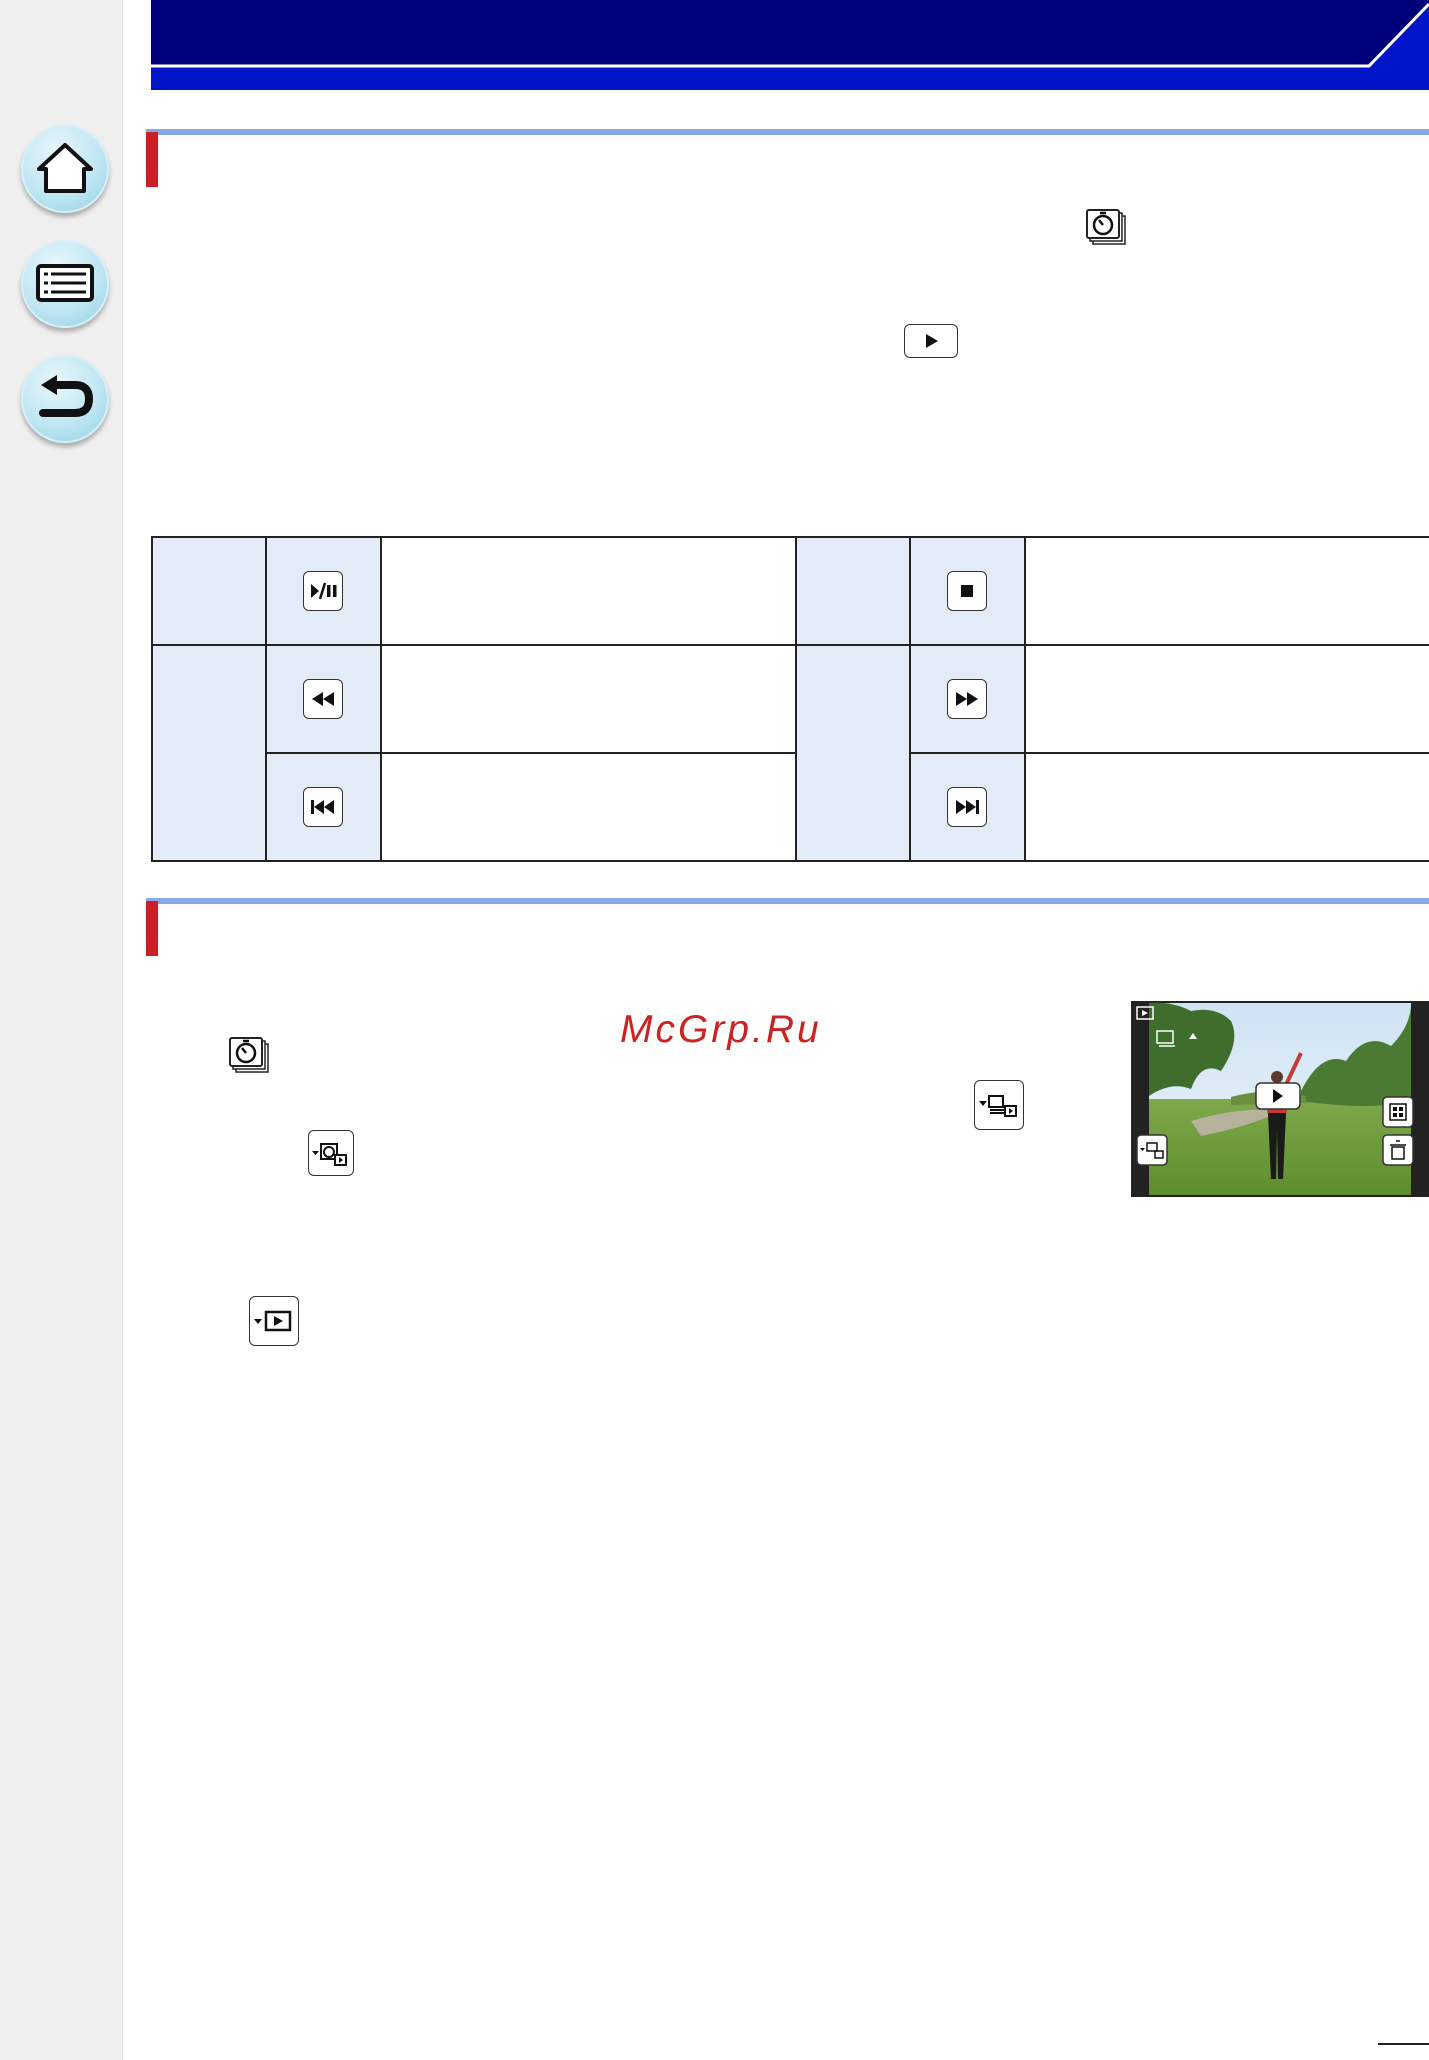  What do you see at coordinates (61, 1030) in the screenshot?
I see `sidebar` at bounding box center [61, 1030].